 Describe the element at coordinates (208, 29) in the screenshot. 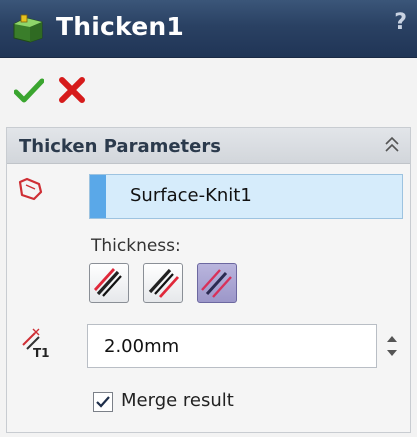

I see `title-bar: Thicken1 ?` at that location.